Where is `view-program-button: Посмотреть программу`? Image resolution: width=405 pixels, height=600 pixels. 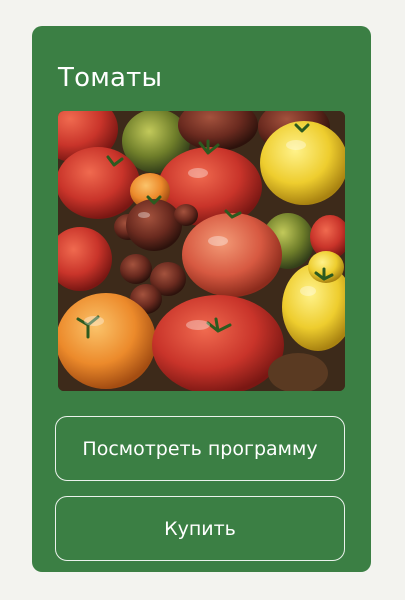 view-program-button: Посмотреть программу is located at coordinates (200, 448).